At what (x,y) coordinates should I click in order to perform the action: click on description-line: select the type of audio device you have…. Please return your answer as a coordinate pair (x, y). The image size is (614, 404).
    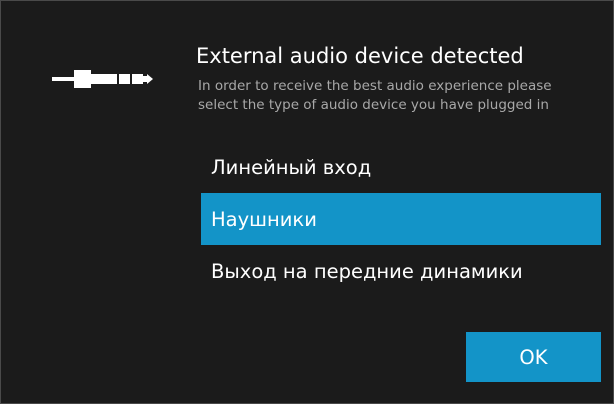
    Looking at the image, I should click on (373, 105).